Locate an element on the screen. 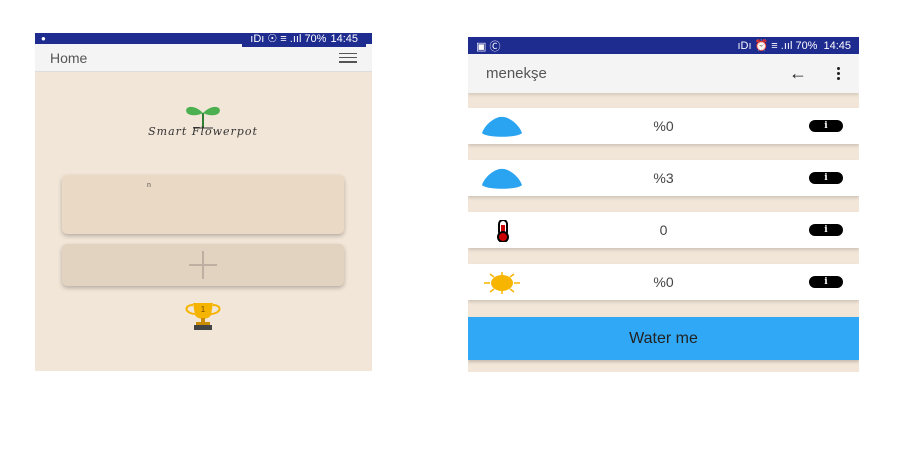 This screenshot has height=454, width=913. page-title: menekşe is located at coordinates (516, 73).